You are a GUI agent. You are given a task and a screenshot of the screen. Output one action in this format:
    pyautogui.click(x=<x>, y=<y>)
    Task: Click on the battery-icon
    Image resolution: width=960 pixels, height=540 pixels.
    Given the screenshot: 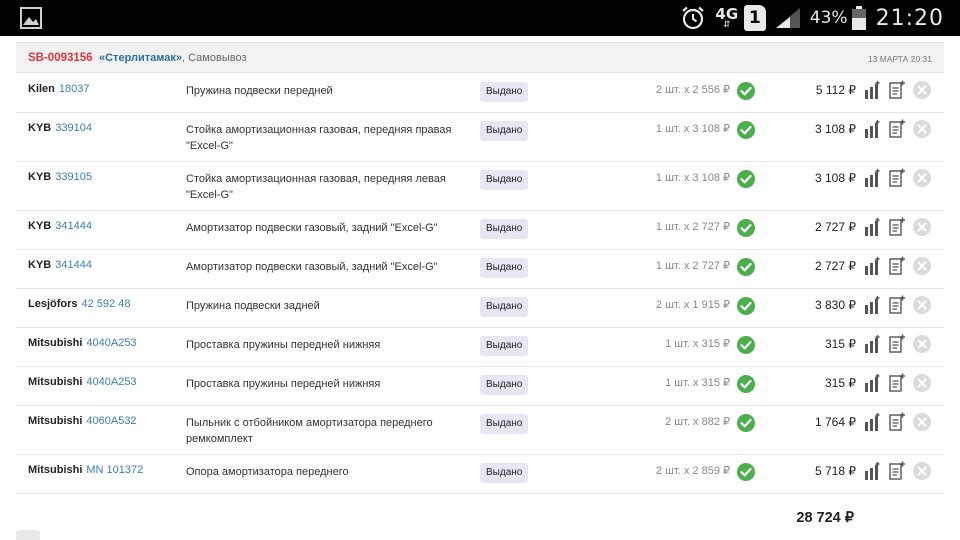 What is the action you would take?
    pyautogui.click(x=858, y=18)
    